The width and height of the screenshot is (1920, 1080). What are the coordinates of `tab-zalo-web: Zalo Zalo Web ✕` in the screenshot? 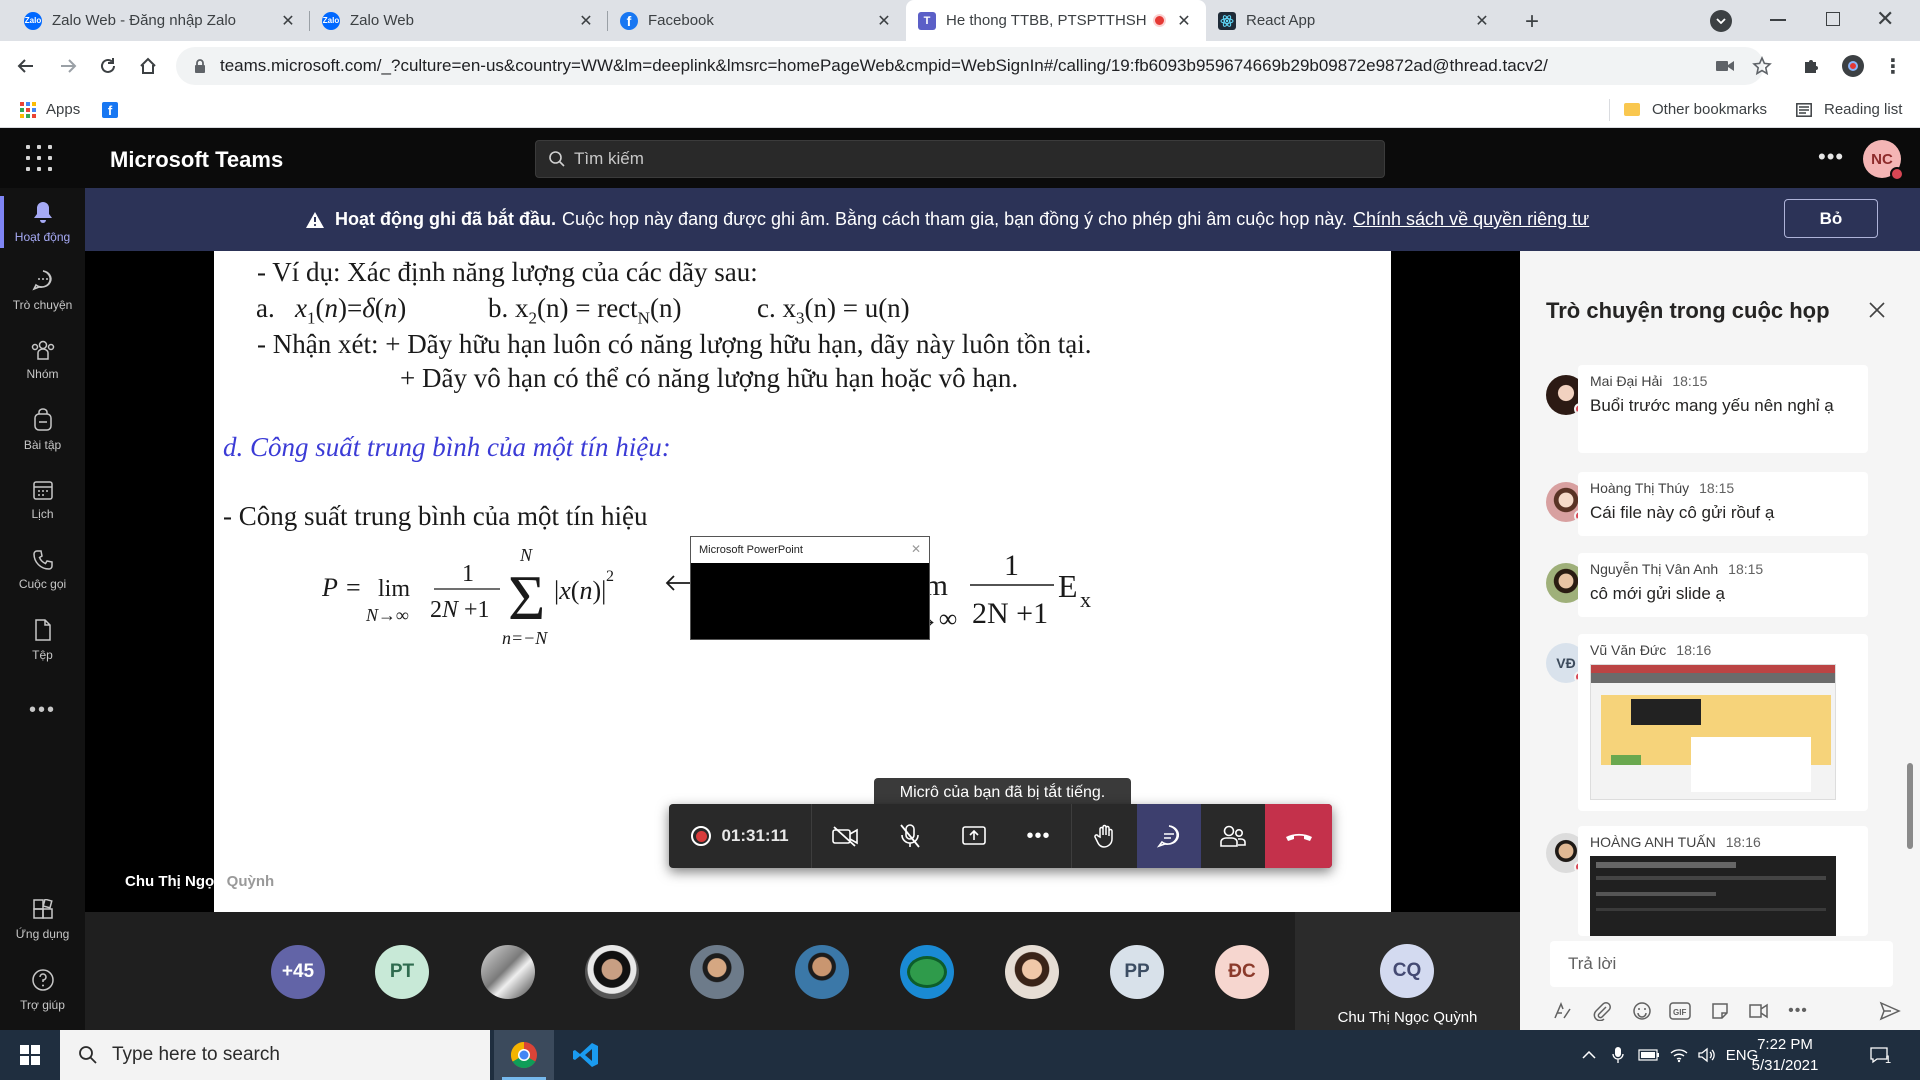 It's located at (459, 20).